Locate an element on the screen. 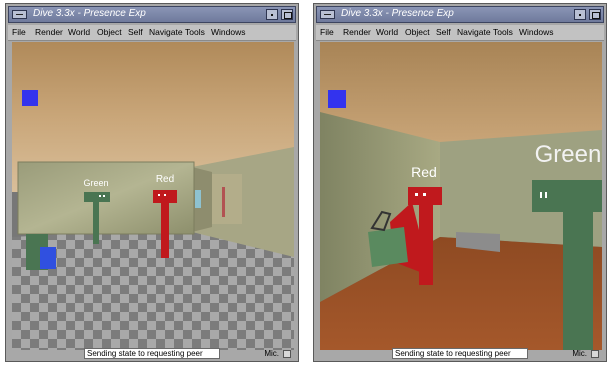  avatar-label-right: Green is located at coordinates (568, 154).